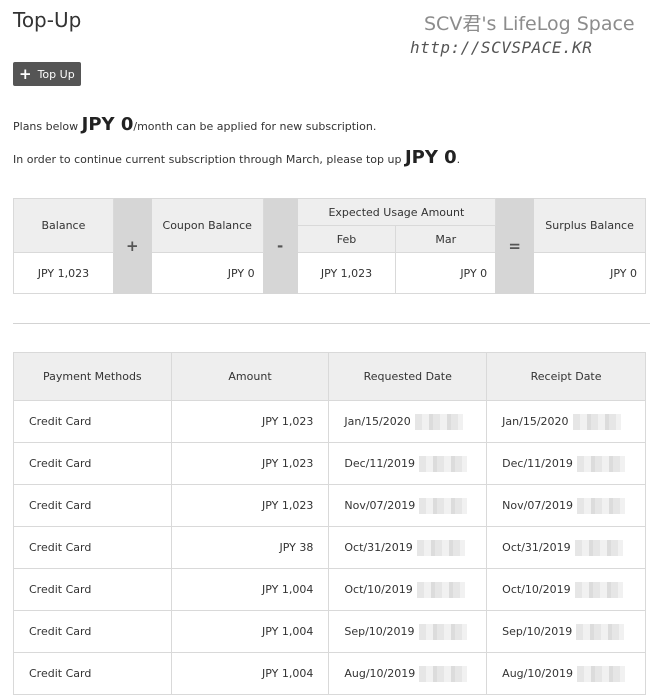 The width and height of the screenshot is (650, 695). I want to click on requested-date-cell: Dec/11/2019, so click(408, 463).